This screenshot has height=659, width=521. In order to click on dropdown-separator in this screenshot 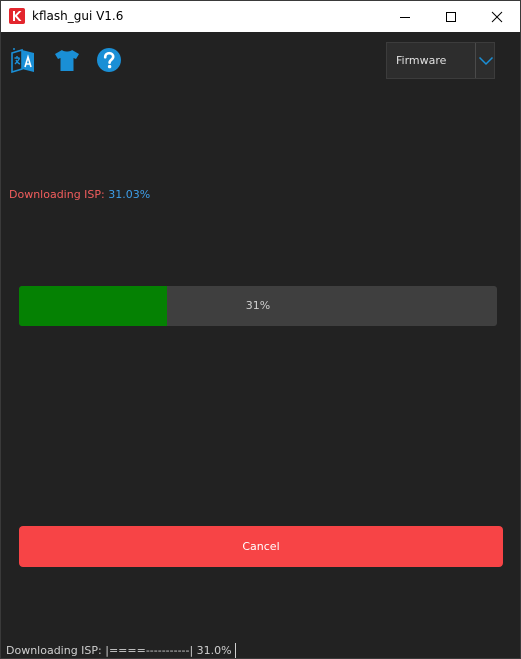, I will do `click(475, 60)`.